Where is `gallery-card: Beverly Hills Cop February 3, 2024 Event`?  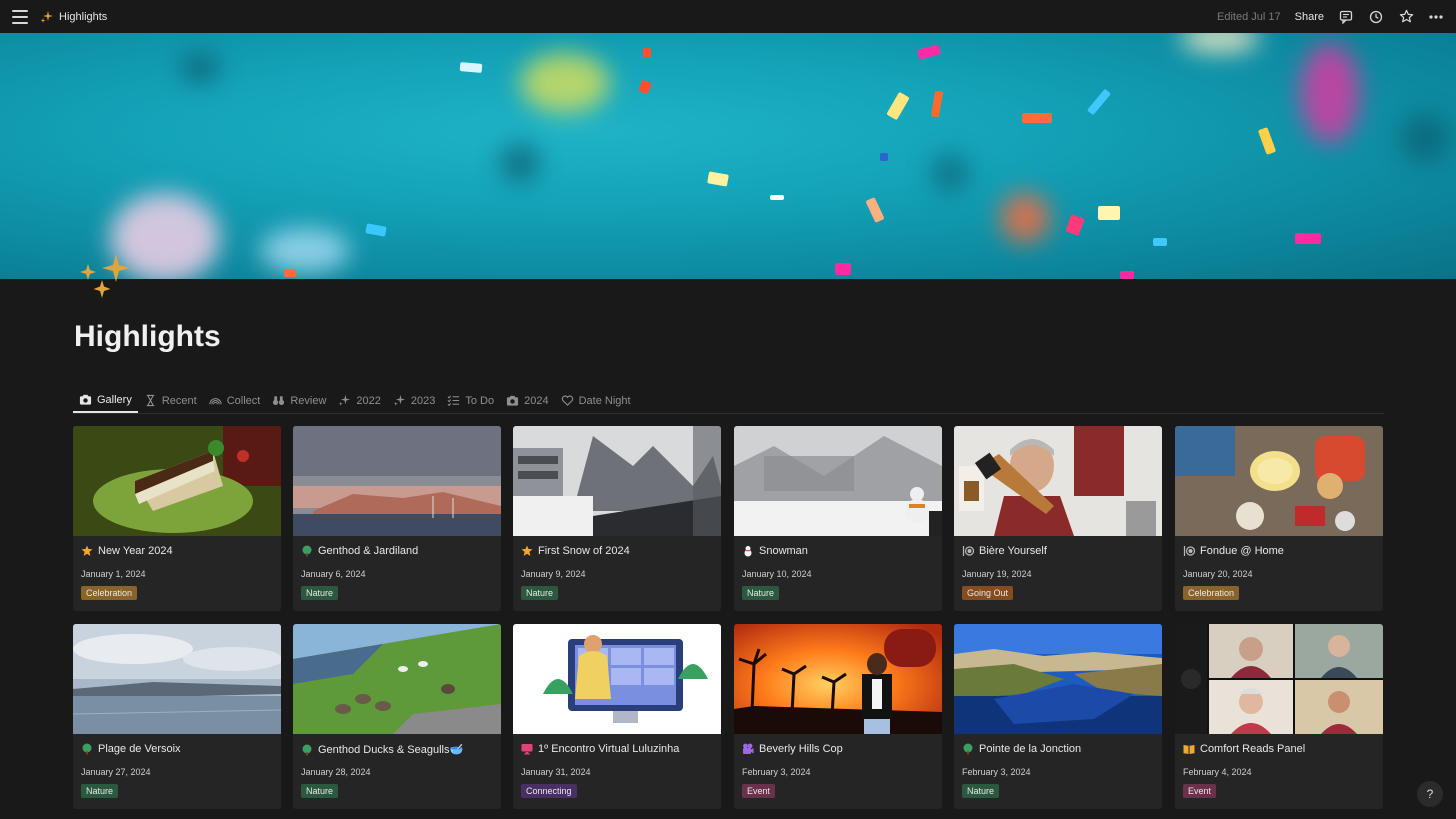
gallery-card: Beverly Hills Cop February 3, 2024 Event is located at coordinates (838, 716).